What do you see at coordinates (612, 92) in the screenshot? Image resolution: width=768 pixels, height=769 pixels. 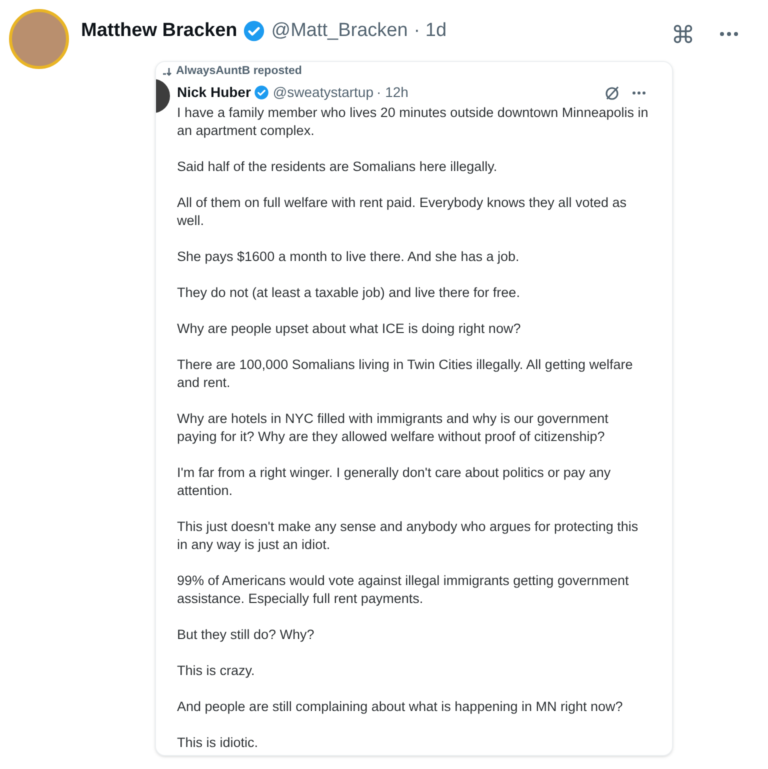 I see `slashed-circle-icon` at bounding box center [612, 92].